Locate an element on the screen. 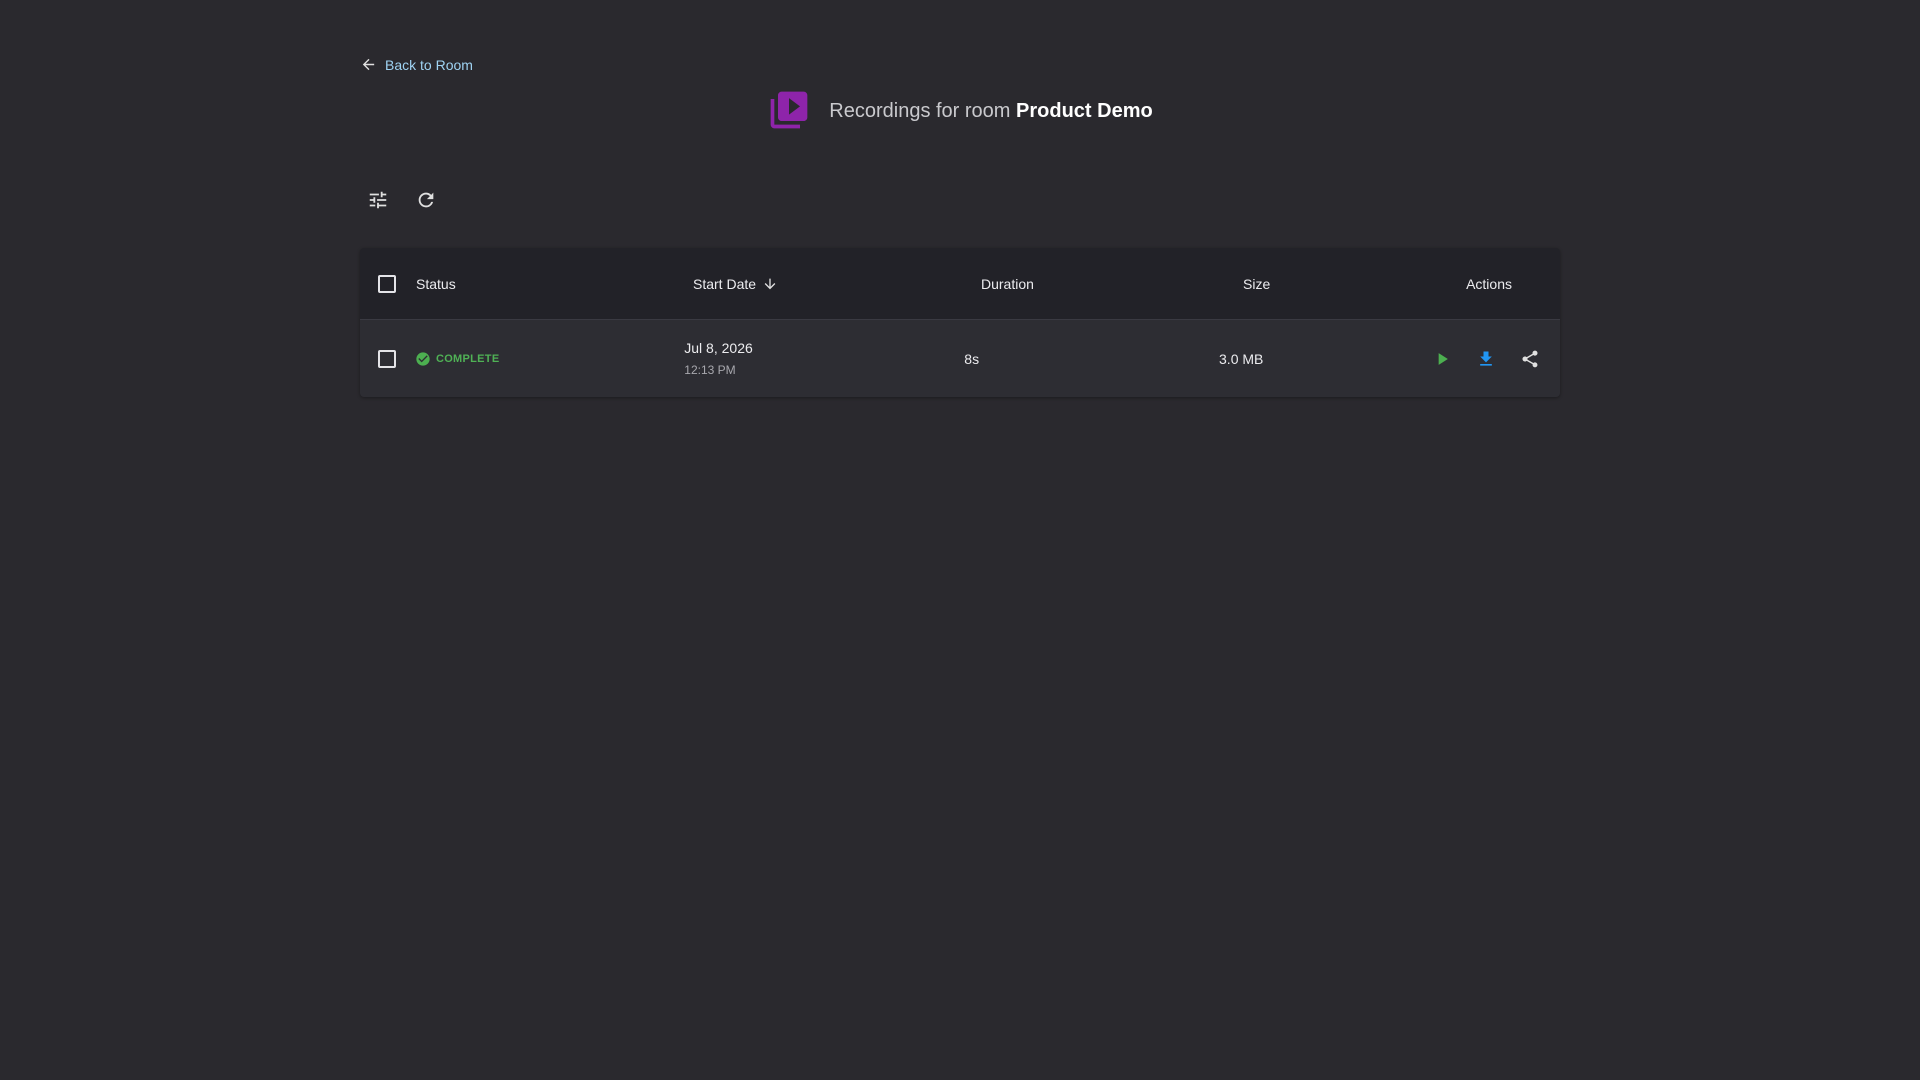  play-icon is located at coordinates (1443, 358).